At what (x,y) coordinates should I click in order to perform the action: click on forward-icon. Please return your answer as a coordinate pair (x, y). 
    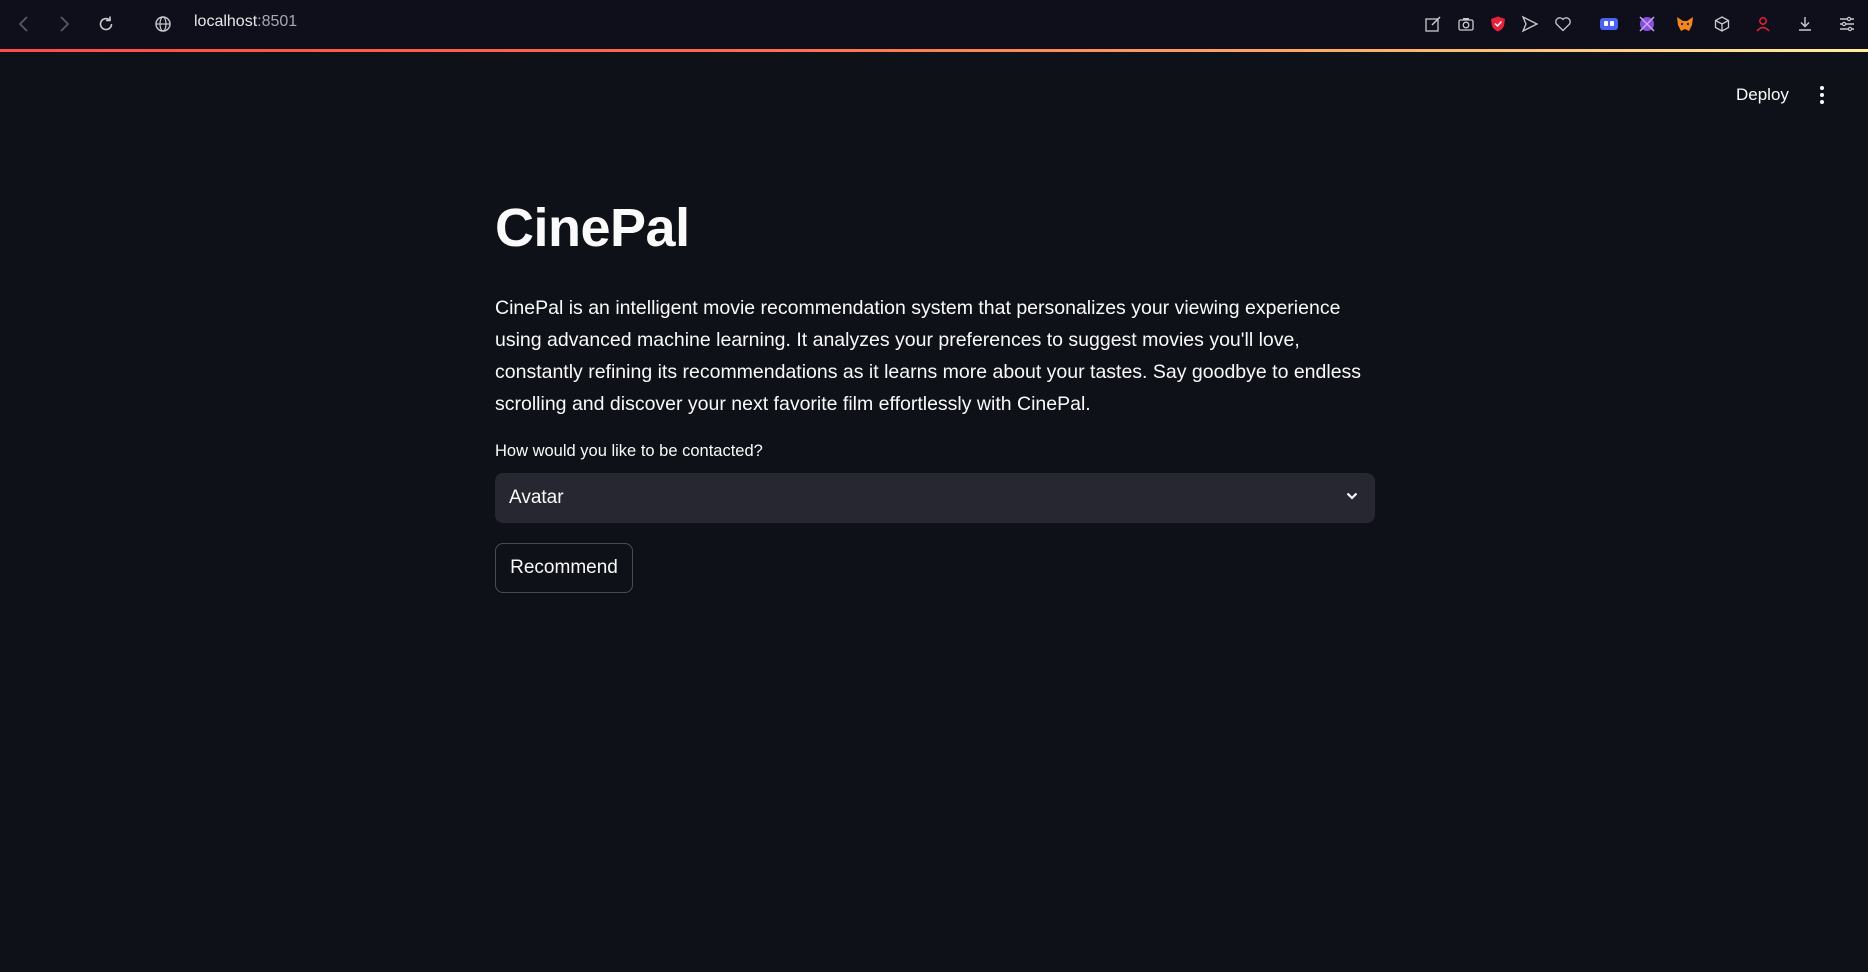
    Looking at the image, I should click on (64, 24).